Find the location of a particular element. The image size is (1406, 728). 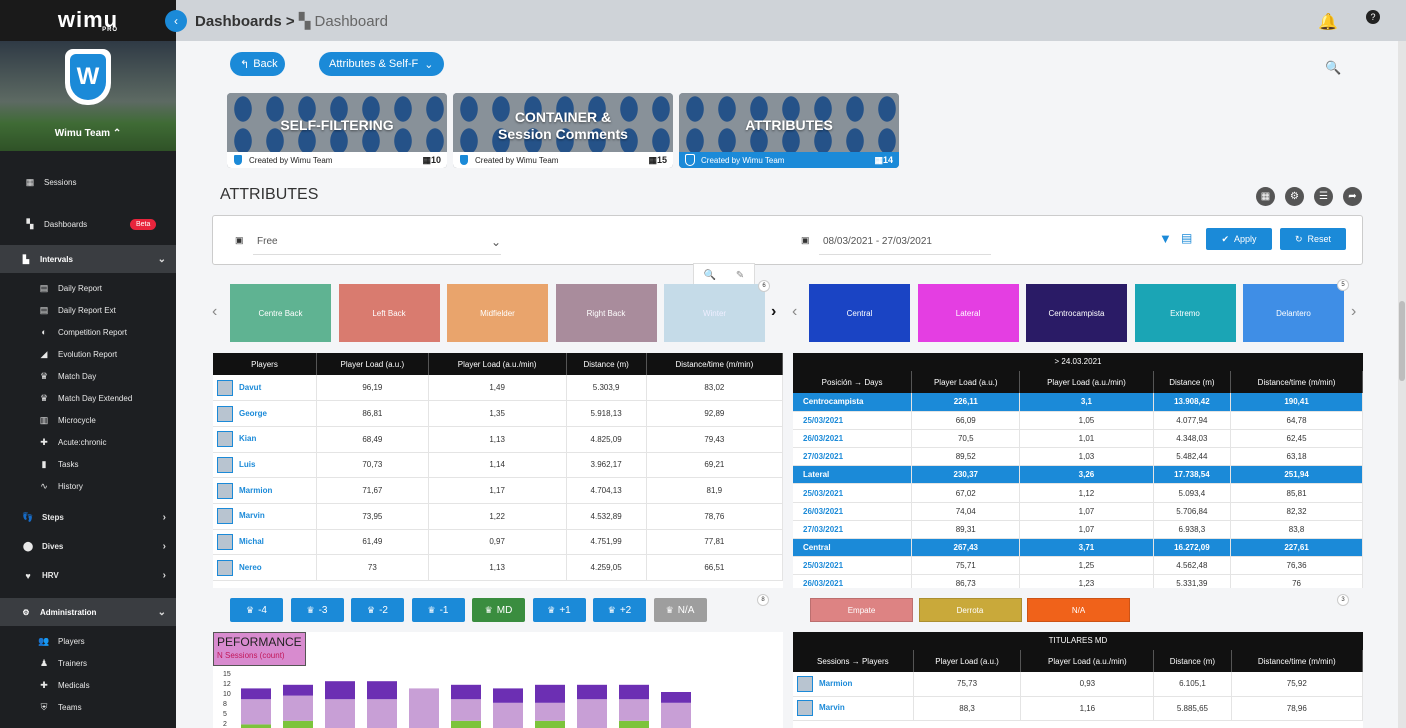

md-filter-button: ♛ -4 is located at coordinates (256, 610).